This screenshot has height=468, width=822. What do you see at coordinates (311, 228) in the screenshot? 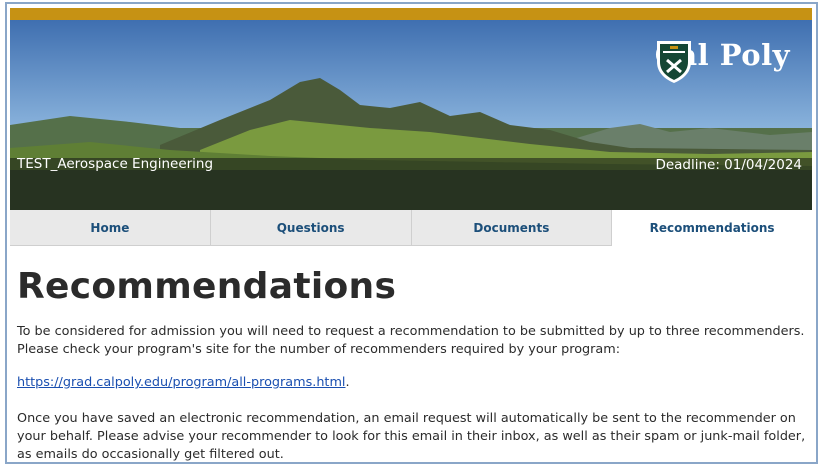
I see `tab-questions: Questions` at bounding box center [311, 228].